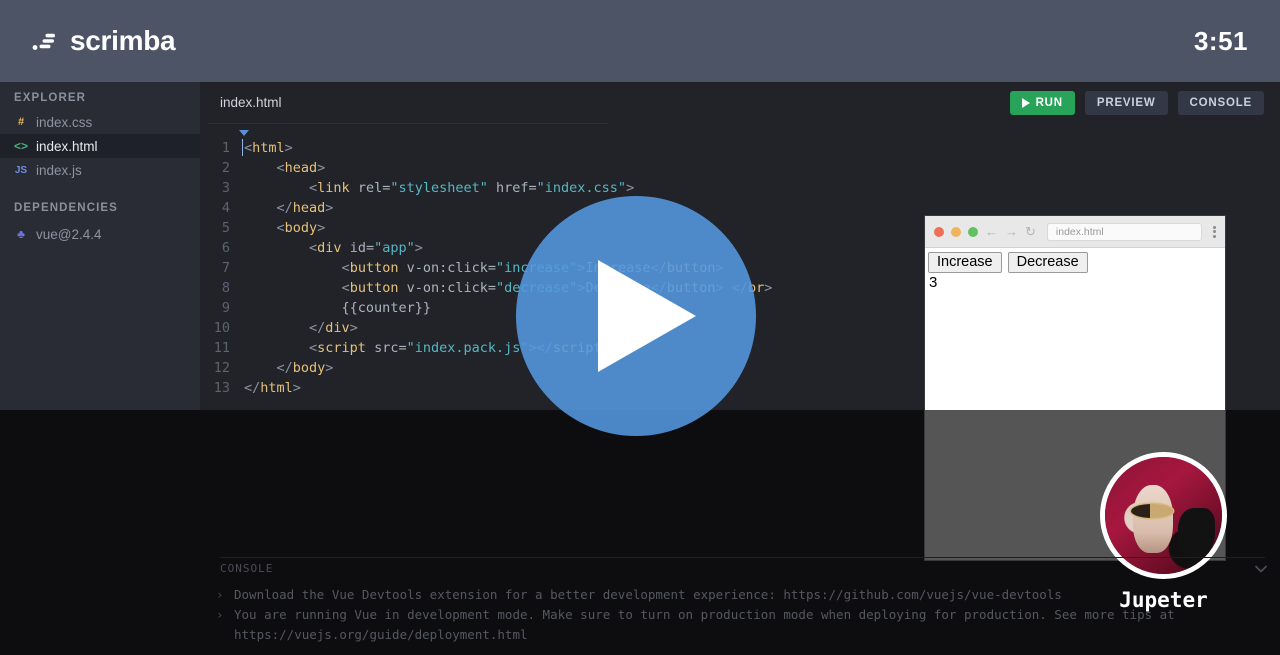 This screenshot has height=655, width=1280. I want to click on arrow-left-icon: ←, so click(991, 231).